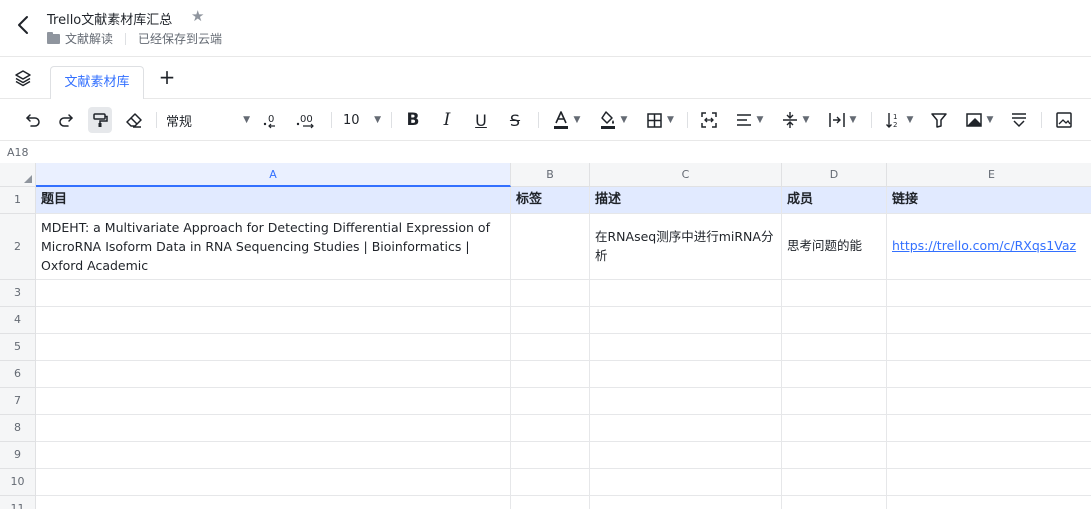  I want to click on sort-icon: 12 ▼, so click(899, 120).